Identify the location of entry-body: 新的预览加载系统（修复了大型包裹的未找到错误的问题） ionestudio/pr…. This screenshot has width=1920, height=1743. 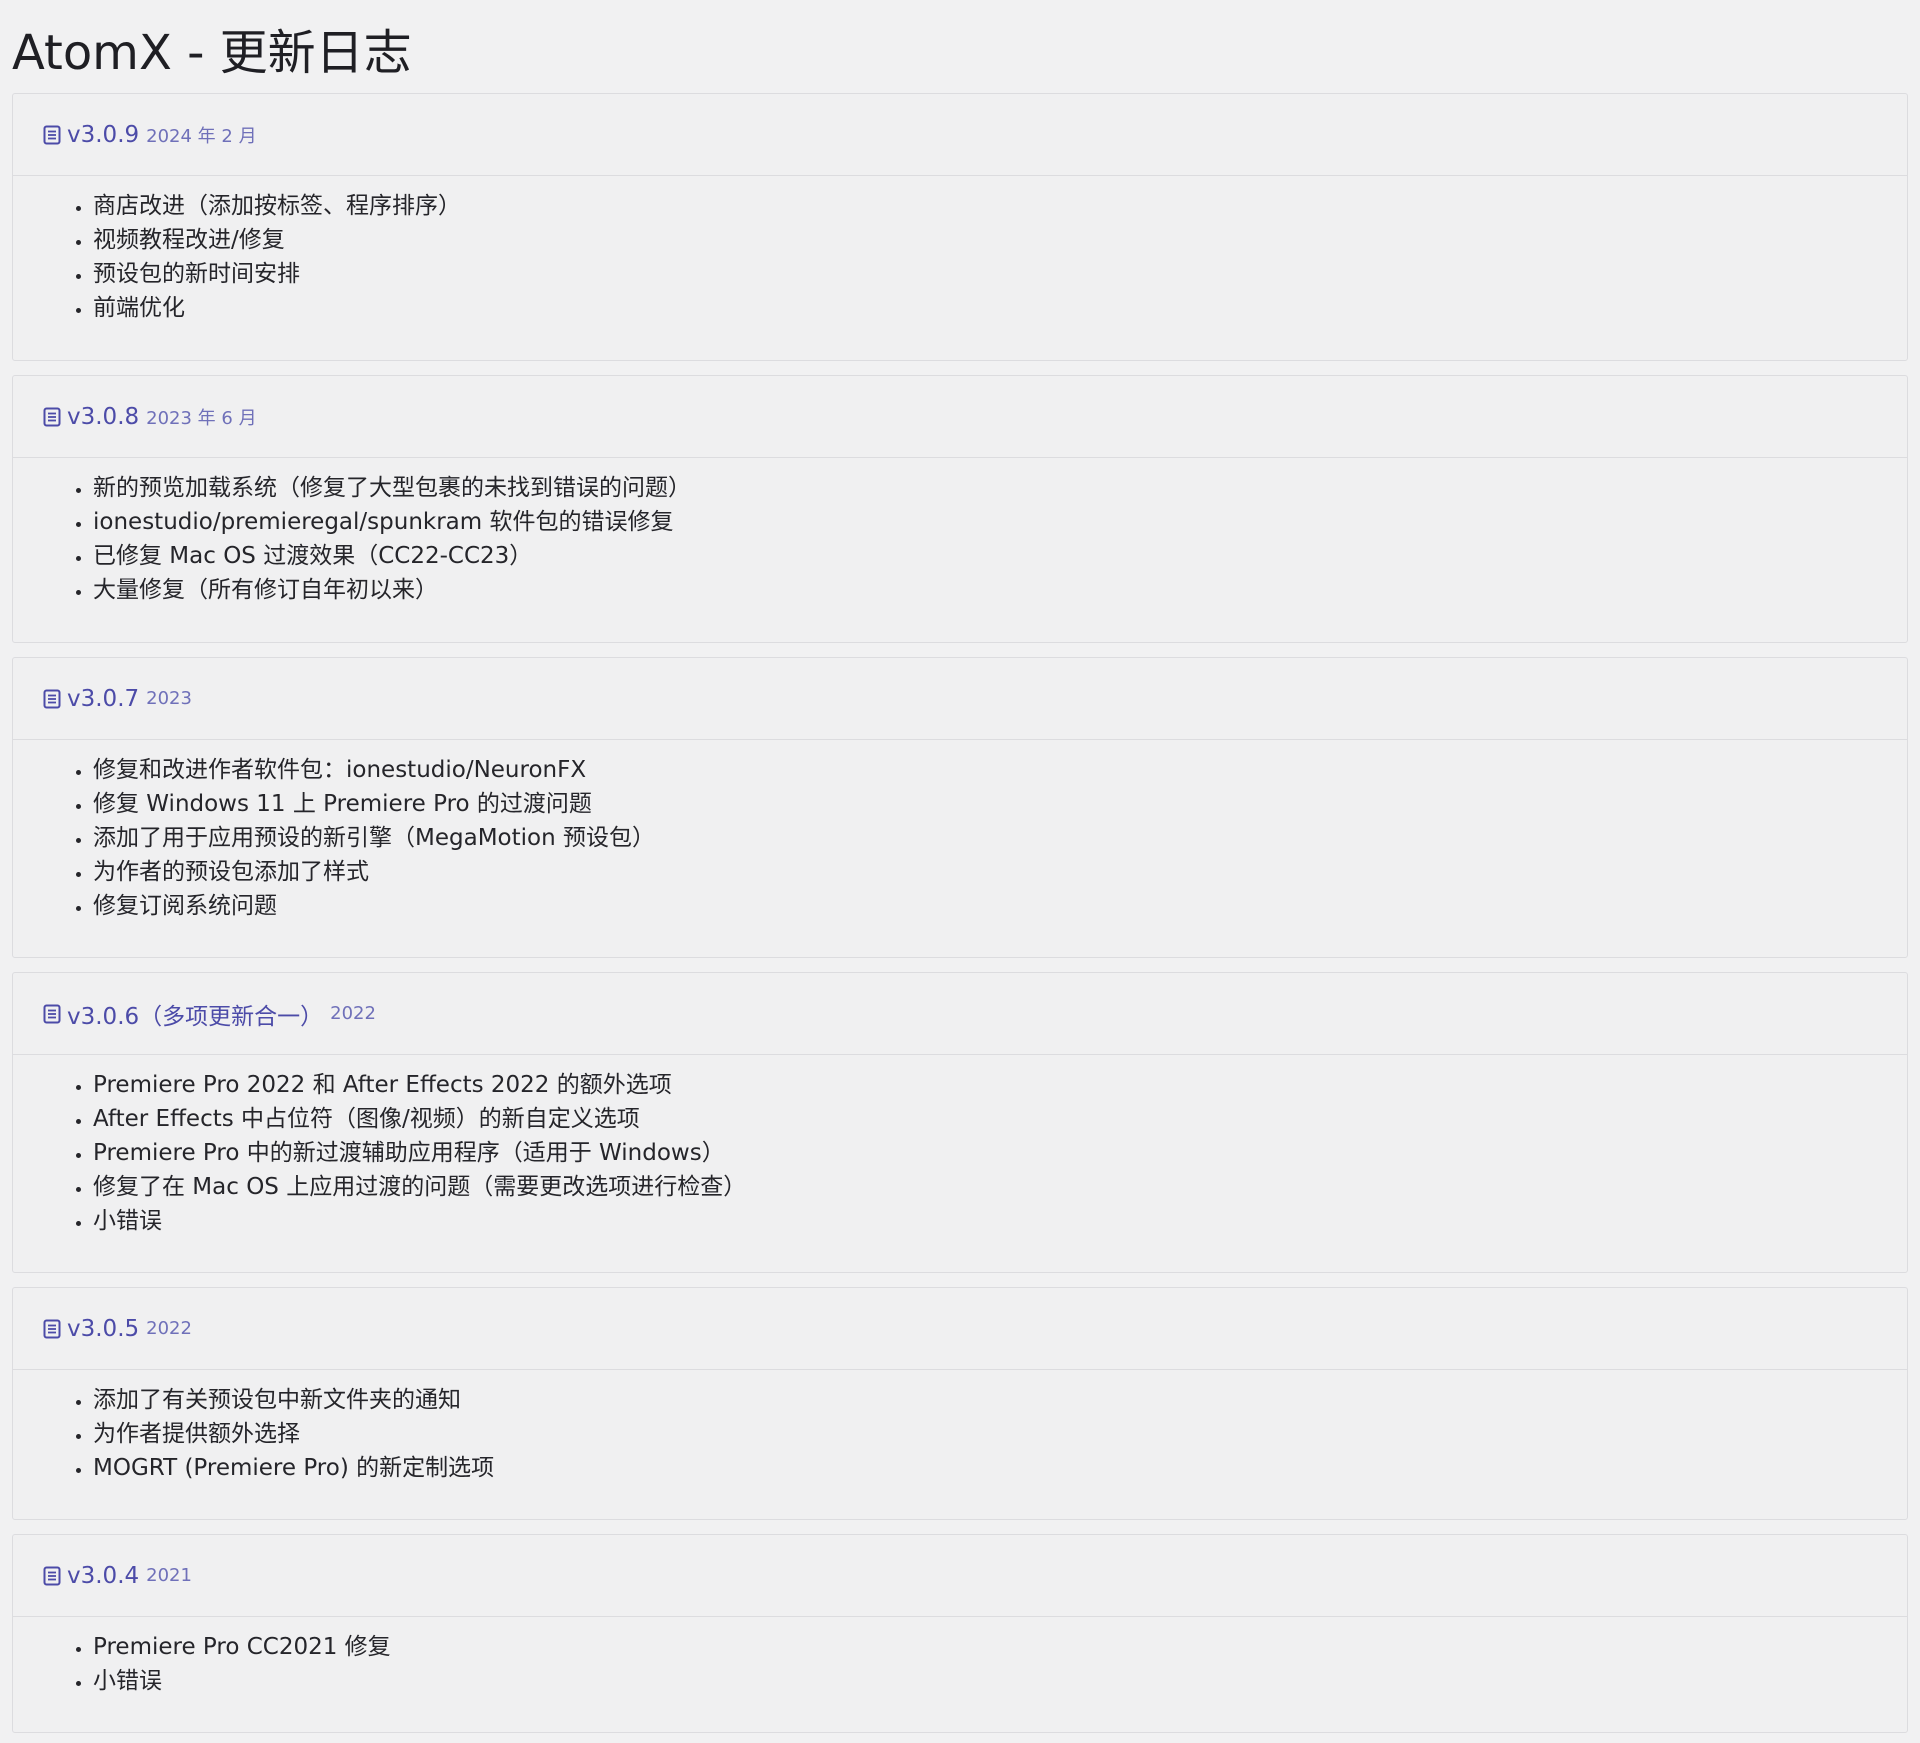
(960, 532).